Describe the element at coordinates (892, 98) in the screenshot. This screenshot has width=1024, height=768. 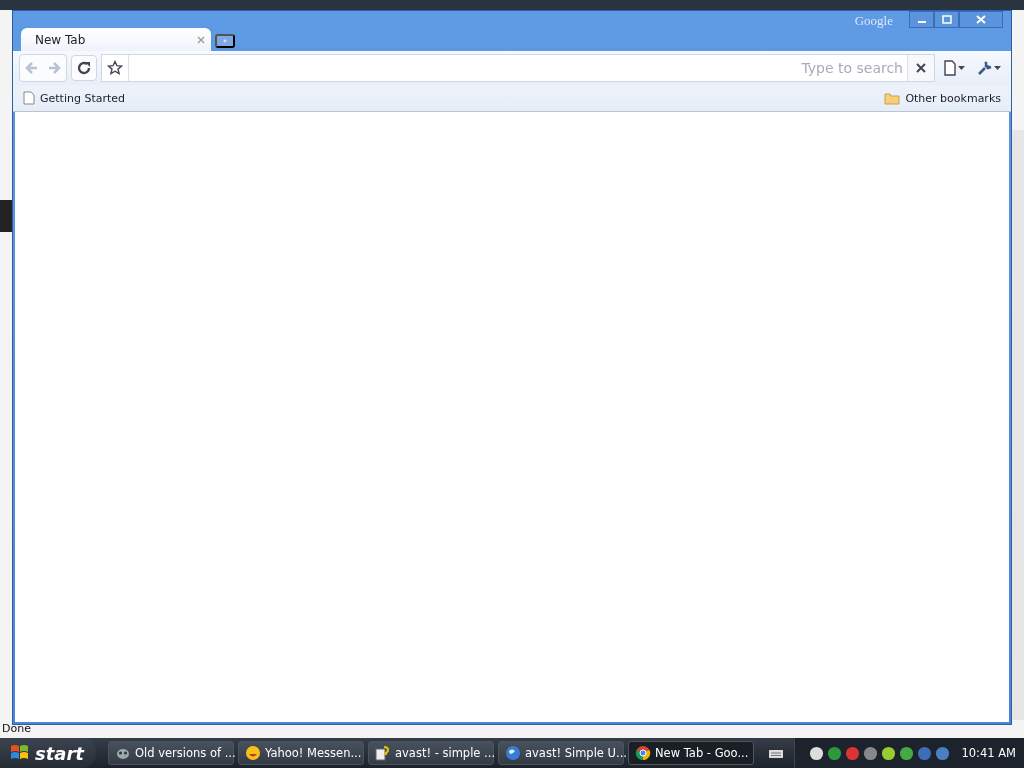
I see `folder-icon` at that location.